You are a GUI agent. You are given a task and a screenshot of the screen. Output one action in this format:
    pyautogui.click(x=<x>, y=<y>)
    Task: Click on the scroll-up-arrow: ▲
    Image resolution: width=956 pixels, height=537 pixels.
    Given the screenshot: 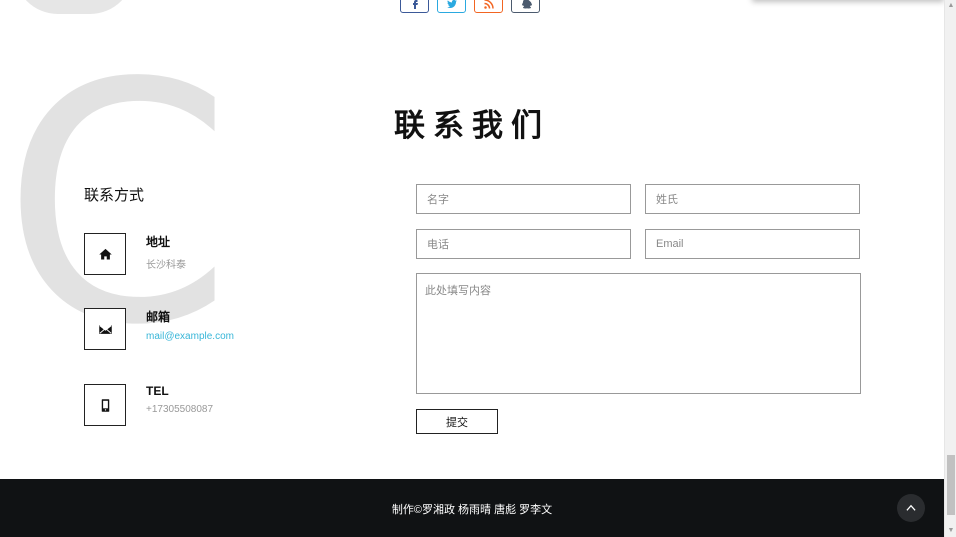 What is the action you would take?
    pyautogui.click(x=950, y=6)
    